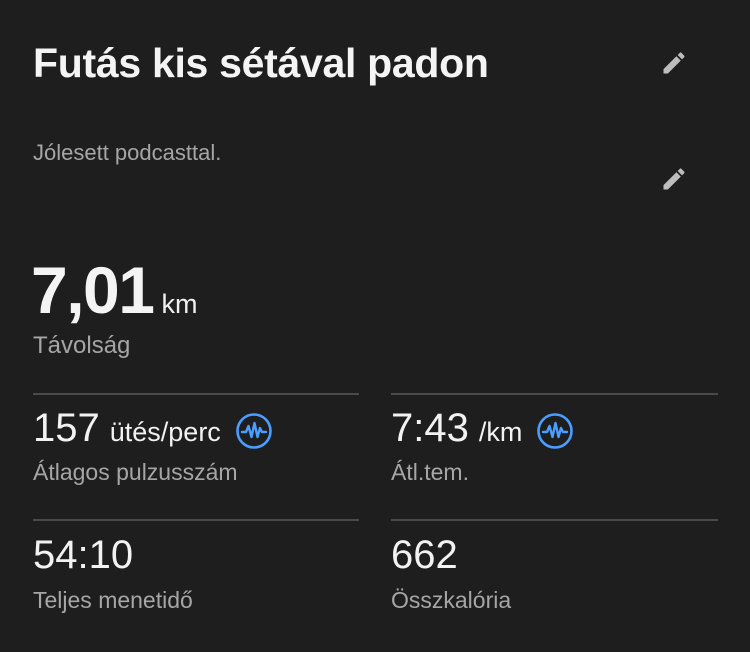 This screenshot has width=750, height=652. Describe the element at coordinates (93, 290) in the screenshot. I see `distance-value: 7,01` at that location.